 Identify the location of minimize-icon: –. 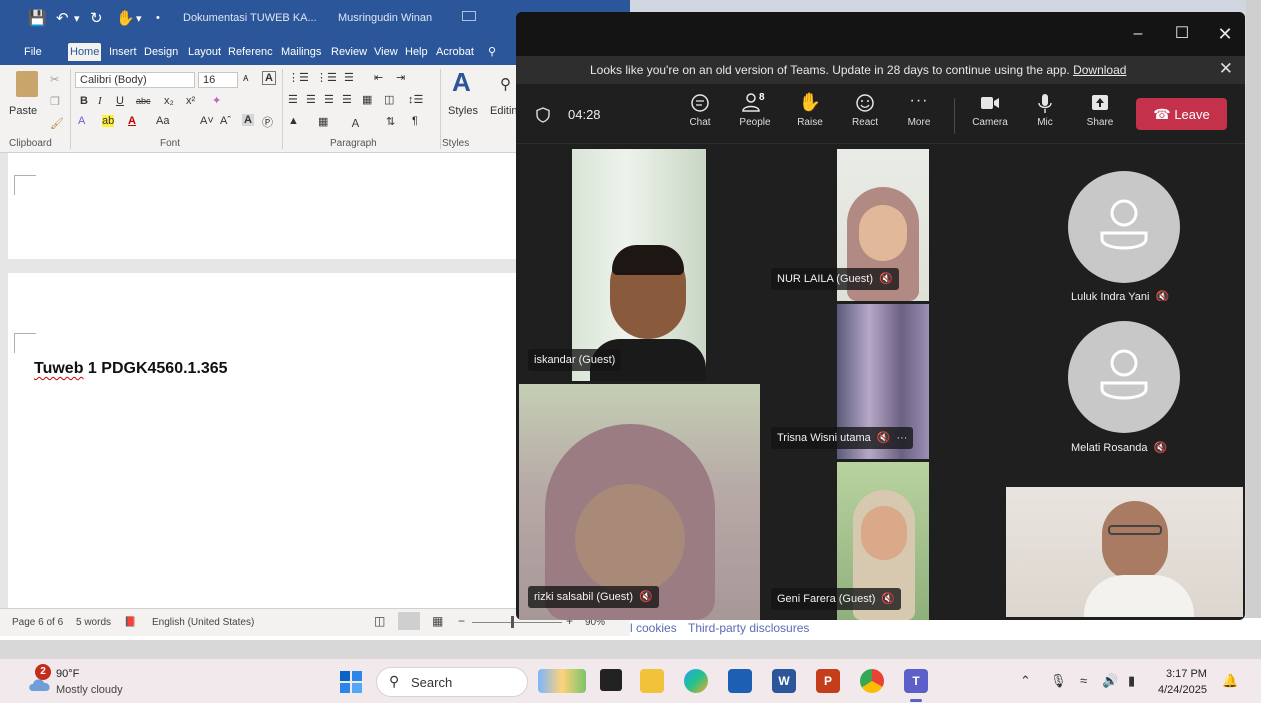
(1138, 34).